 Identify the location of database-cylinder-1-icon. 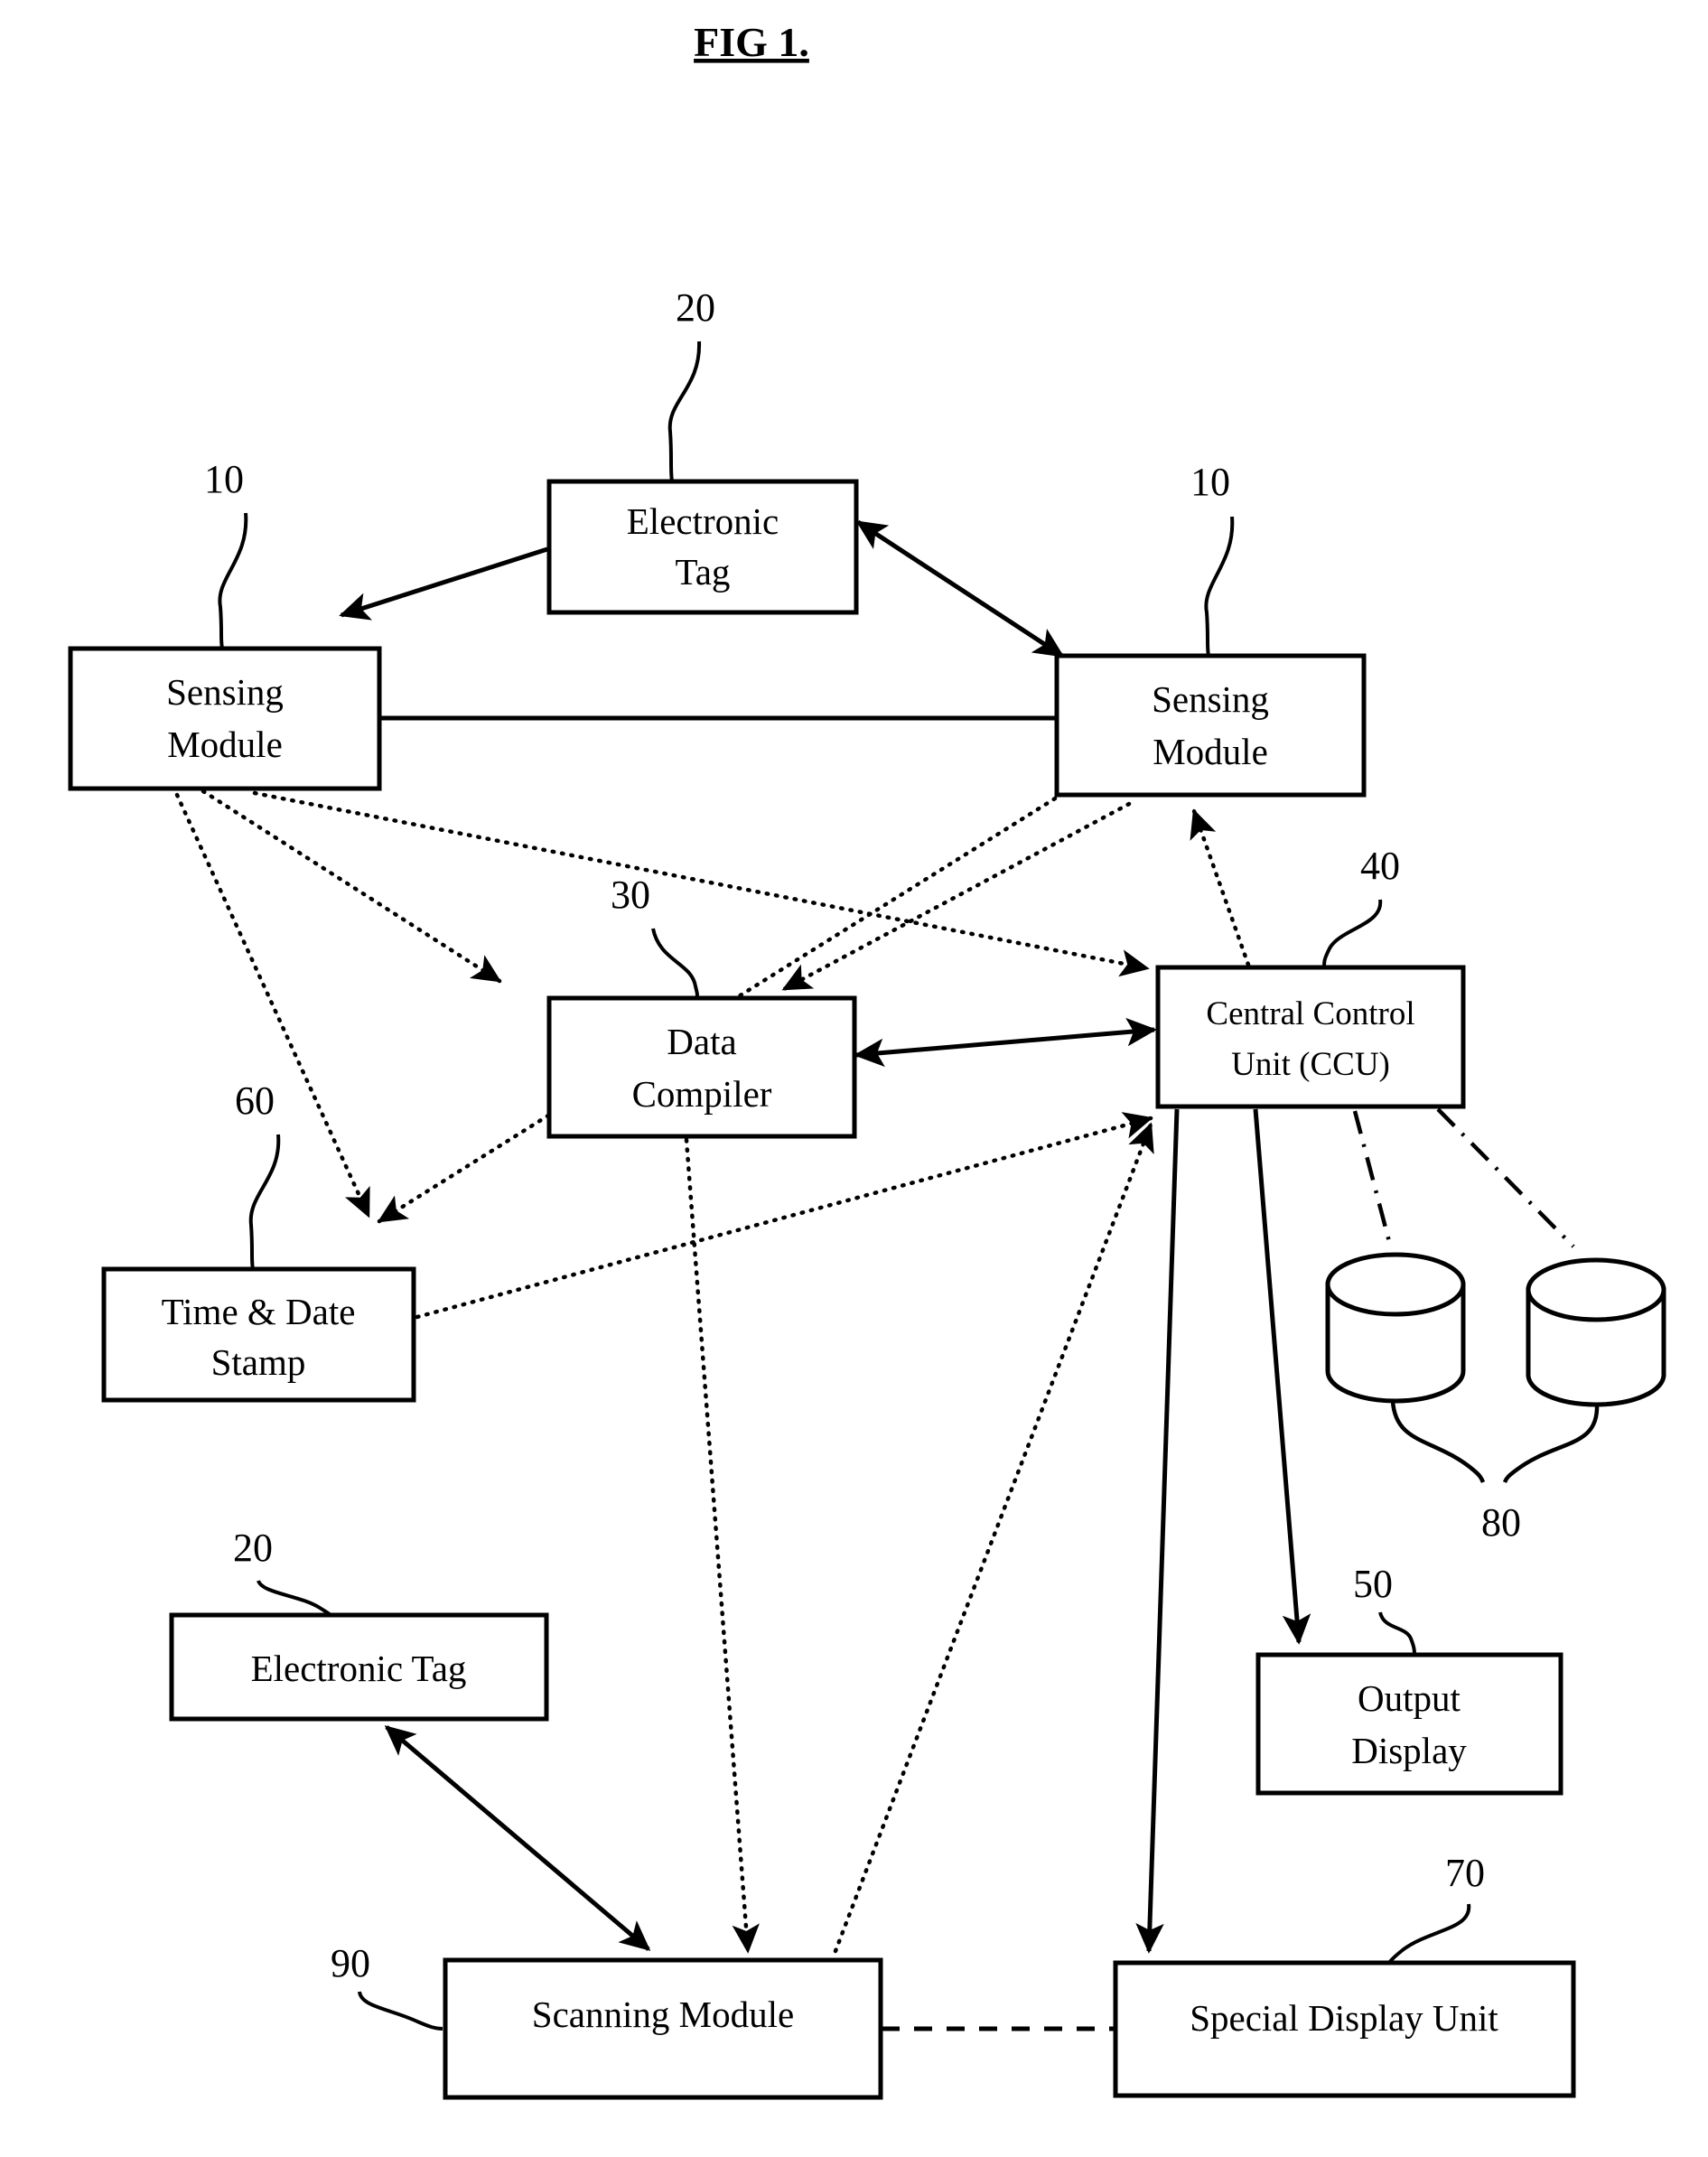
(1396, 1328).